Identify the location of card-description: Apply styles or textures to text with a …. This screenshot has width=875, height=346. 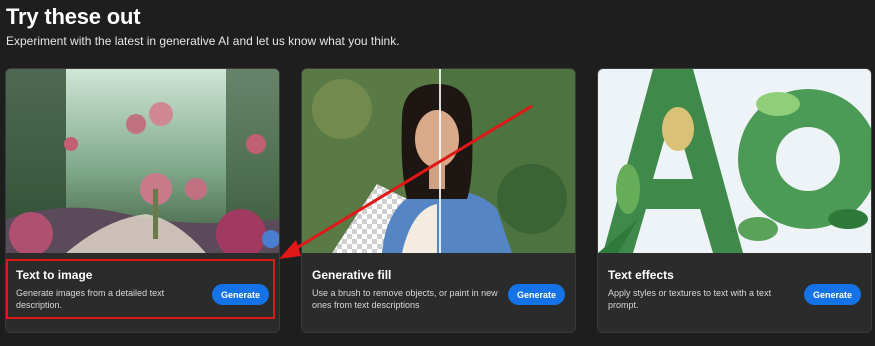
(690, 299).